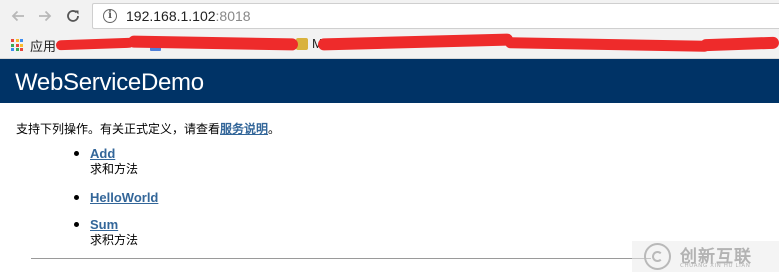 The width and height of the screenshot is (779, 272). Describe the element at coordinates (45, 16) in the screenshot. I see `forward-arrow-icon` at that location.